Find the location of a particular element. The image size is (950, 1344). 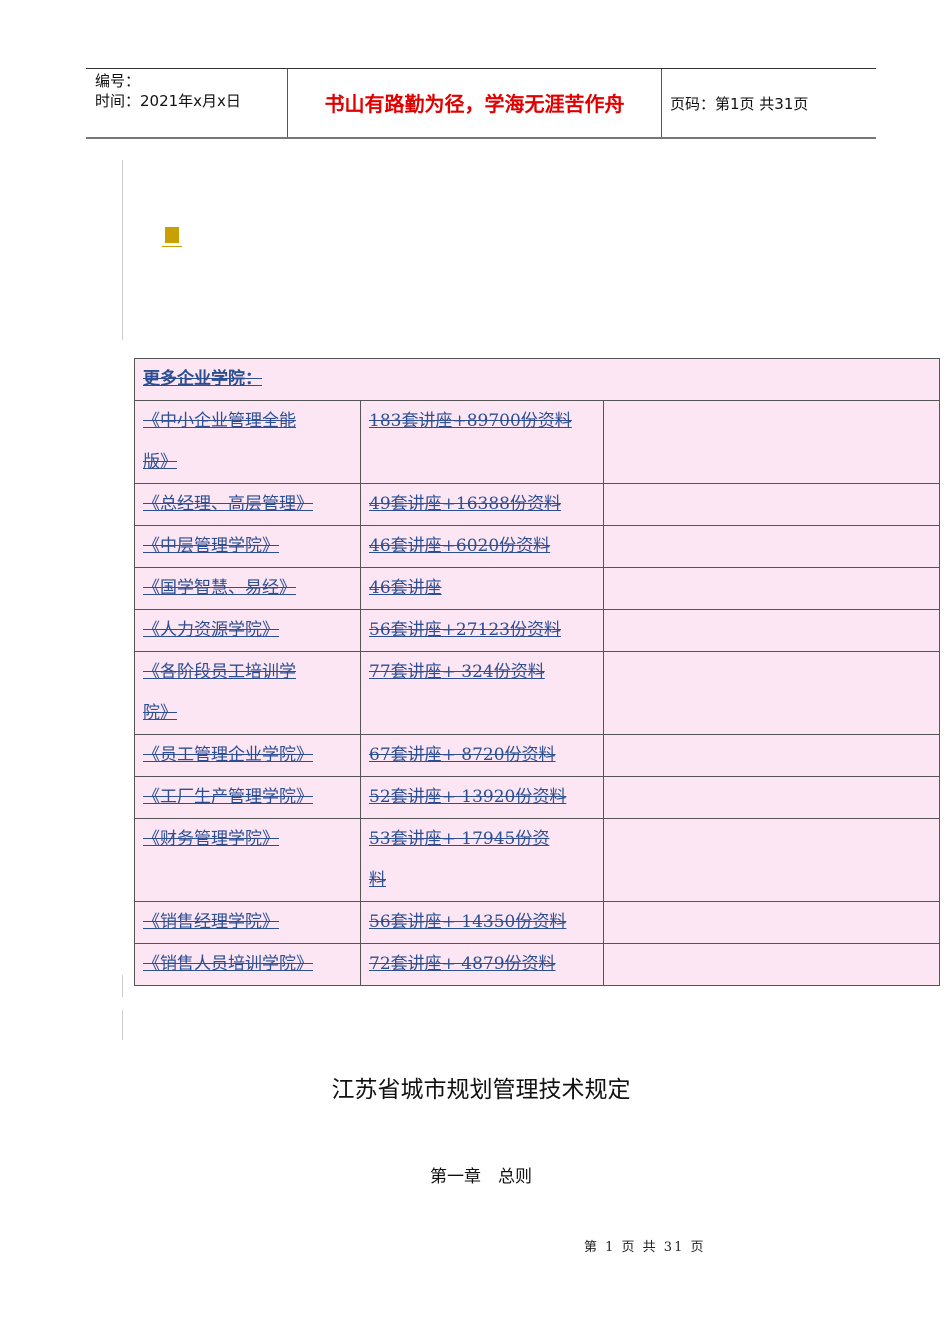

table-row: 《销售人员培训学院》 72套讲座+ 4879份资料 is located at coordinates (537, 964).